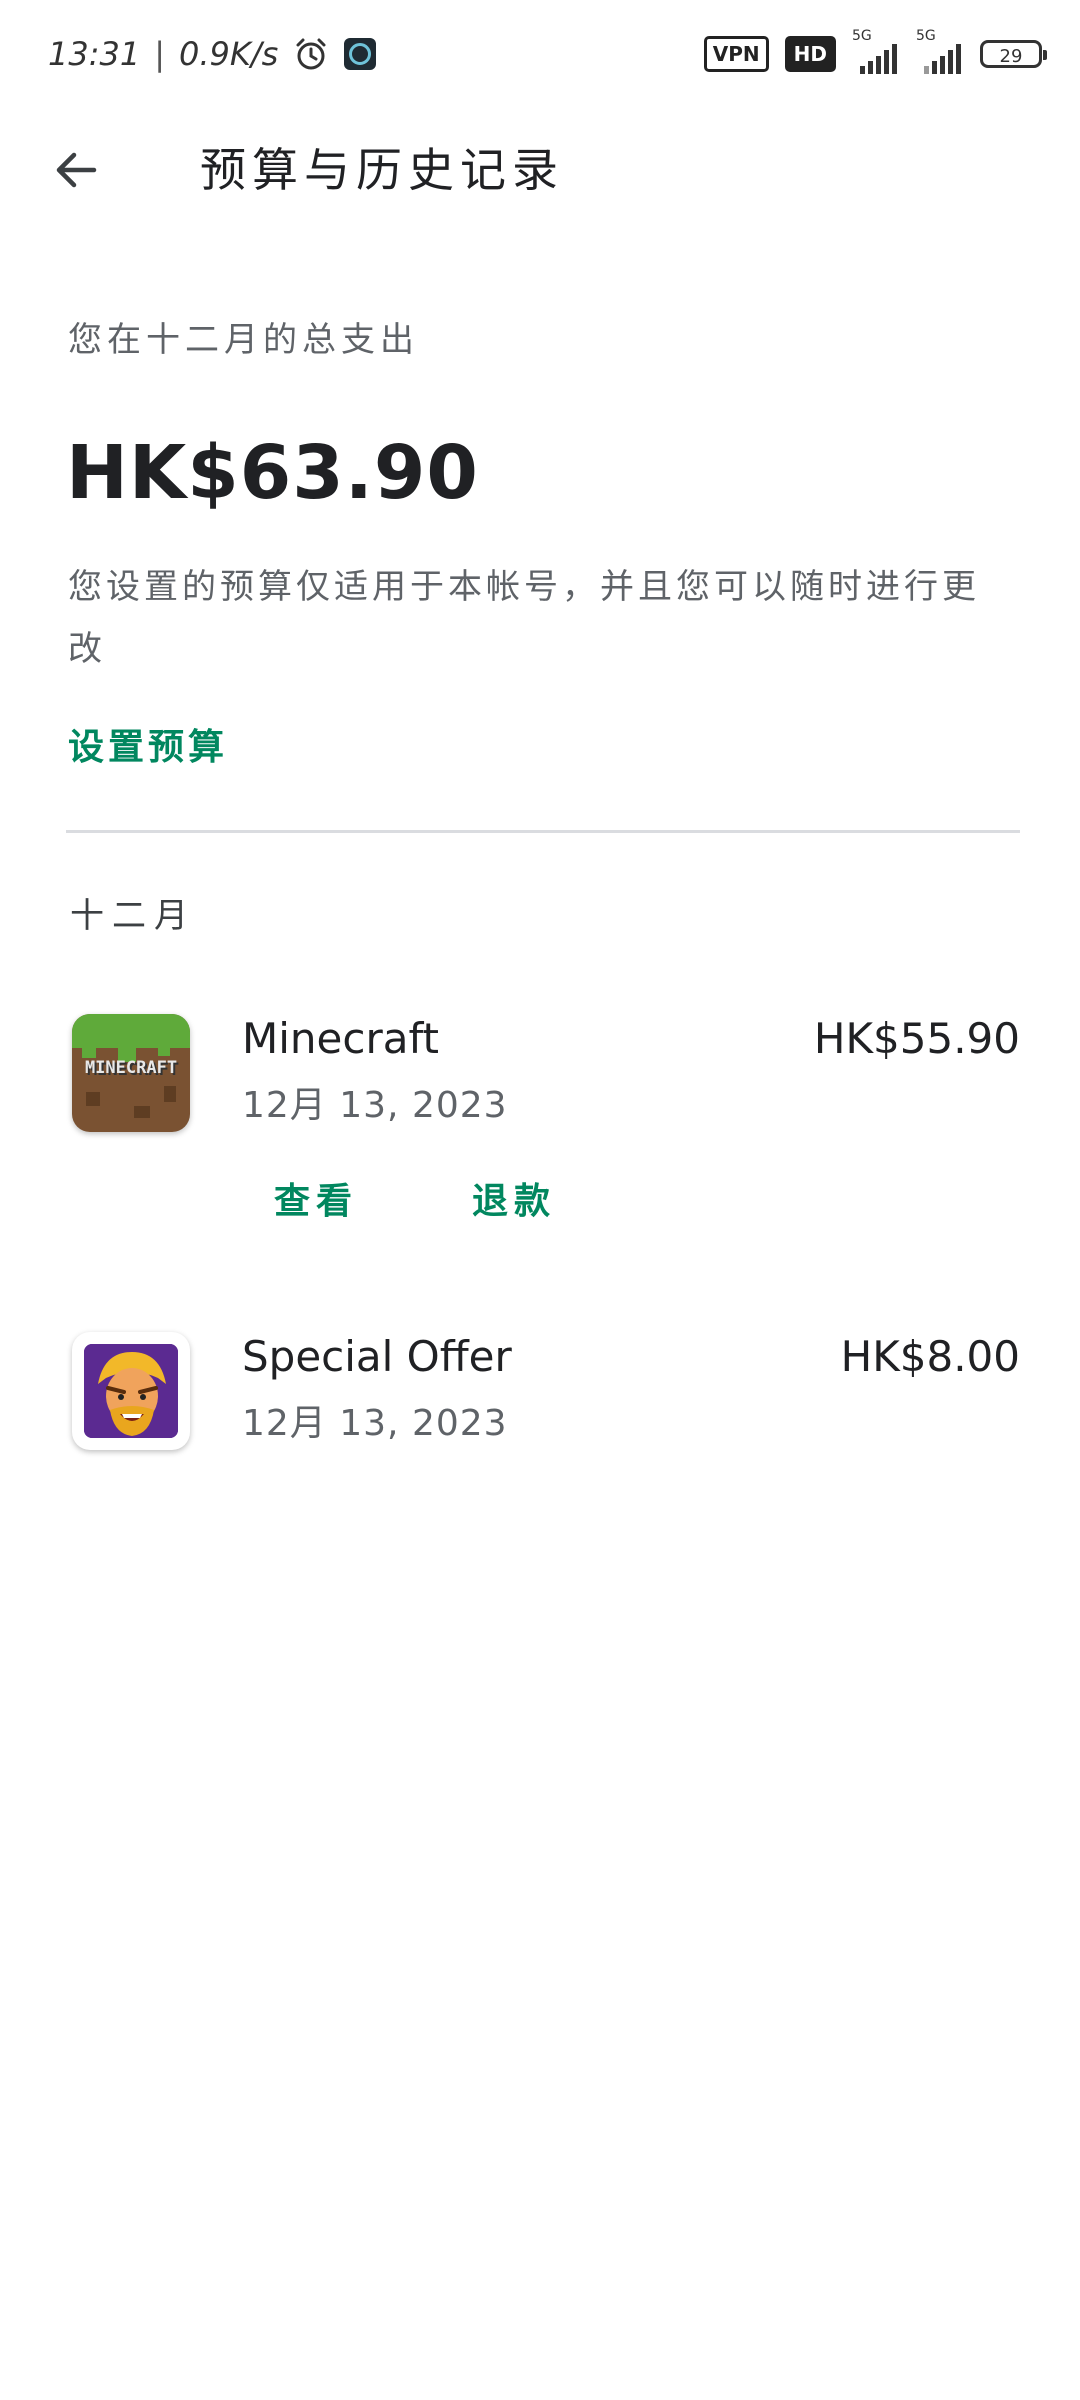 The width and height of the screenshot is (1080, 2400). Describe the element at coordinates (377, 1356) in the screenshot. I see `transaction-name: Special Offer` at that location.